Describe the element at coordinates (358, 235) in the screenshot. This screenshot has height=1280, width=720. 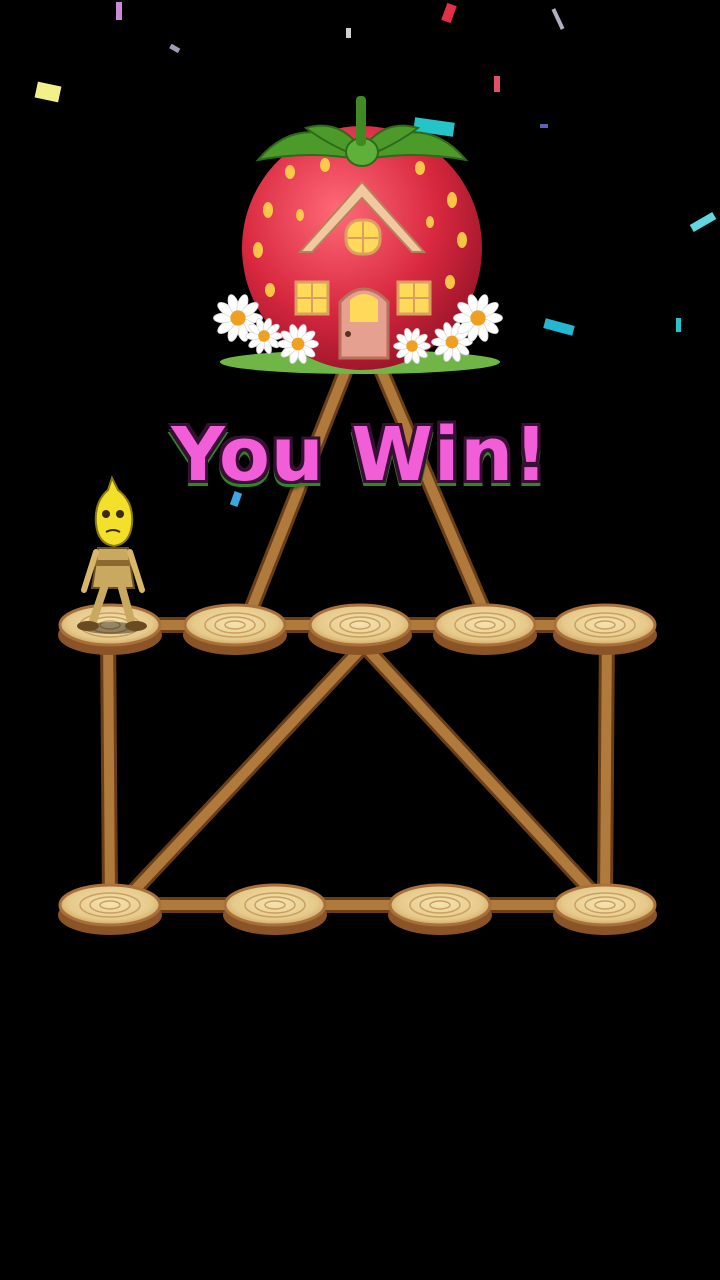
I see `strawberry-house` at that location.